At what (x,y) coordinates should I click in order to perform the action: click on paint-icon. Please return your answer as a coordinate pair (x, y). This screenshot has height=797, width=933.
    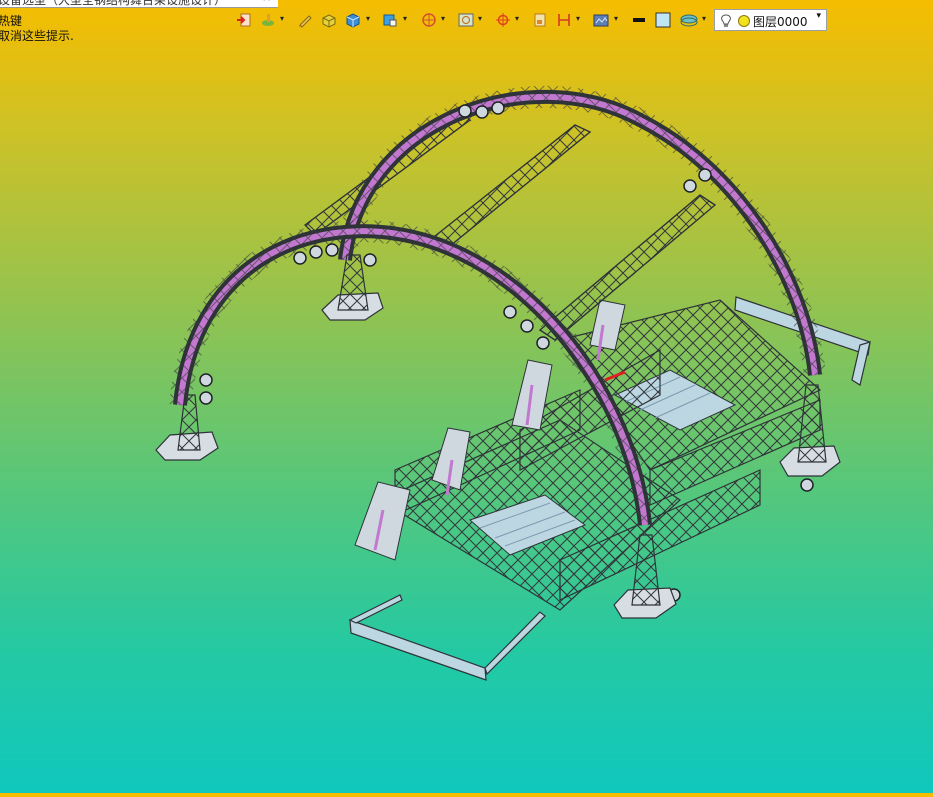
    Looking at the image, I should click on (268, 20).